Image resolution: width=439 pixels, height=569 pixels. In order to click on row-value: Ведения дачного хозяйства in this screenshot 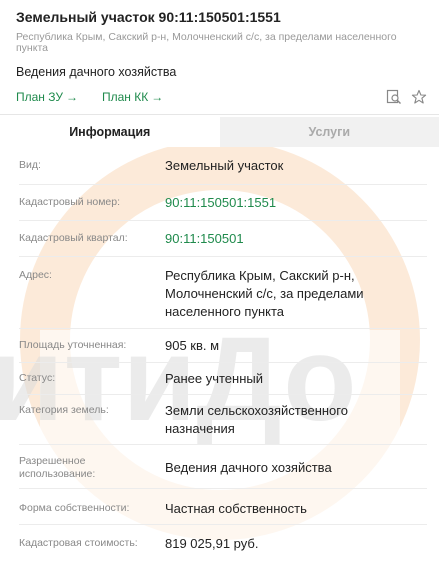, I will do `click(248, 467)`.